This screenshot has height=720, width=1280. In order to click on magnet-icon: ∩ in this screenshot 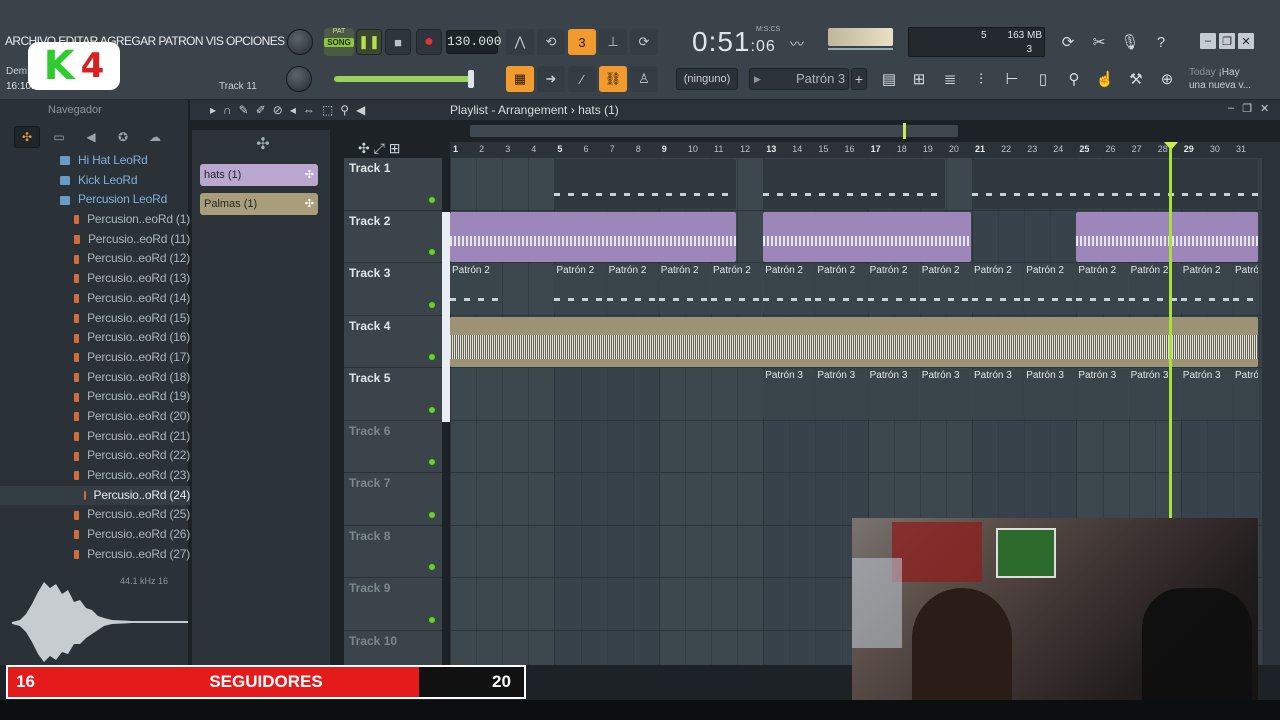, I will do `click(227, 110)`.